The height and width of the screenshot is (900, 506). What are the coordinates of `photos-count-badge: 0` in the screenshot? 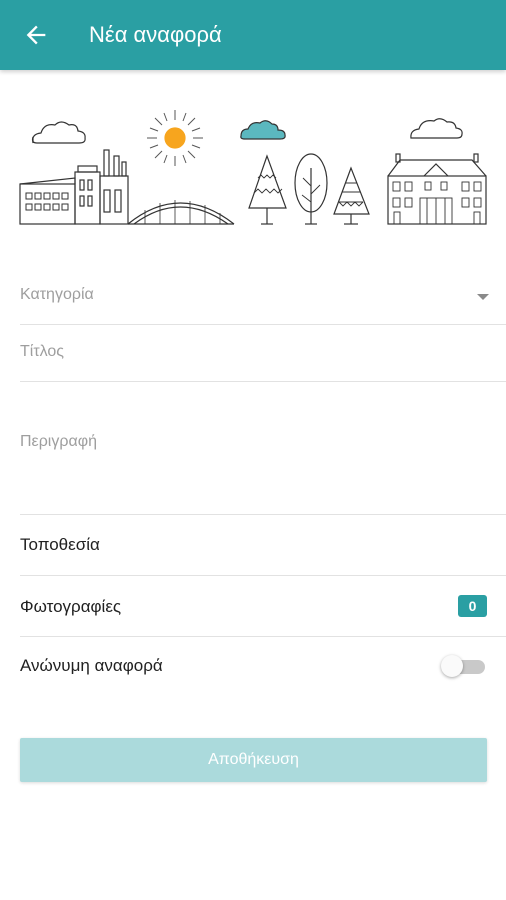 It's located at (472, 606).